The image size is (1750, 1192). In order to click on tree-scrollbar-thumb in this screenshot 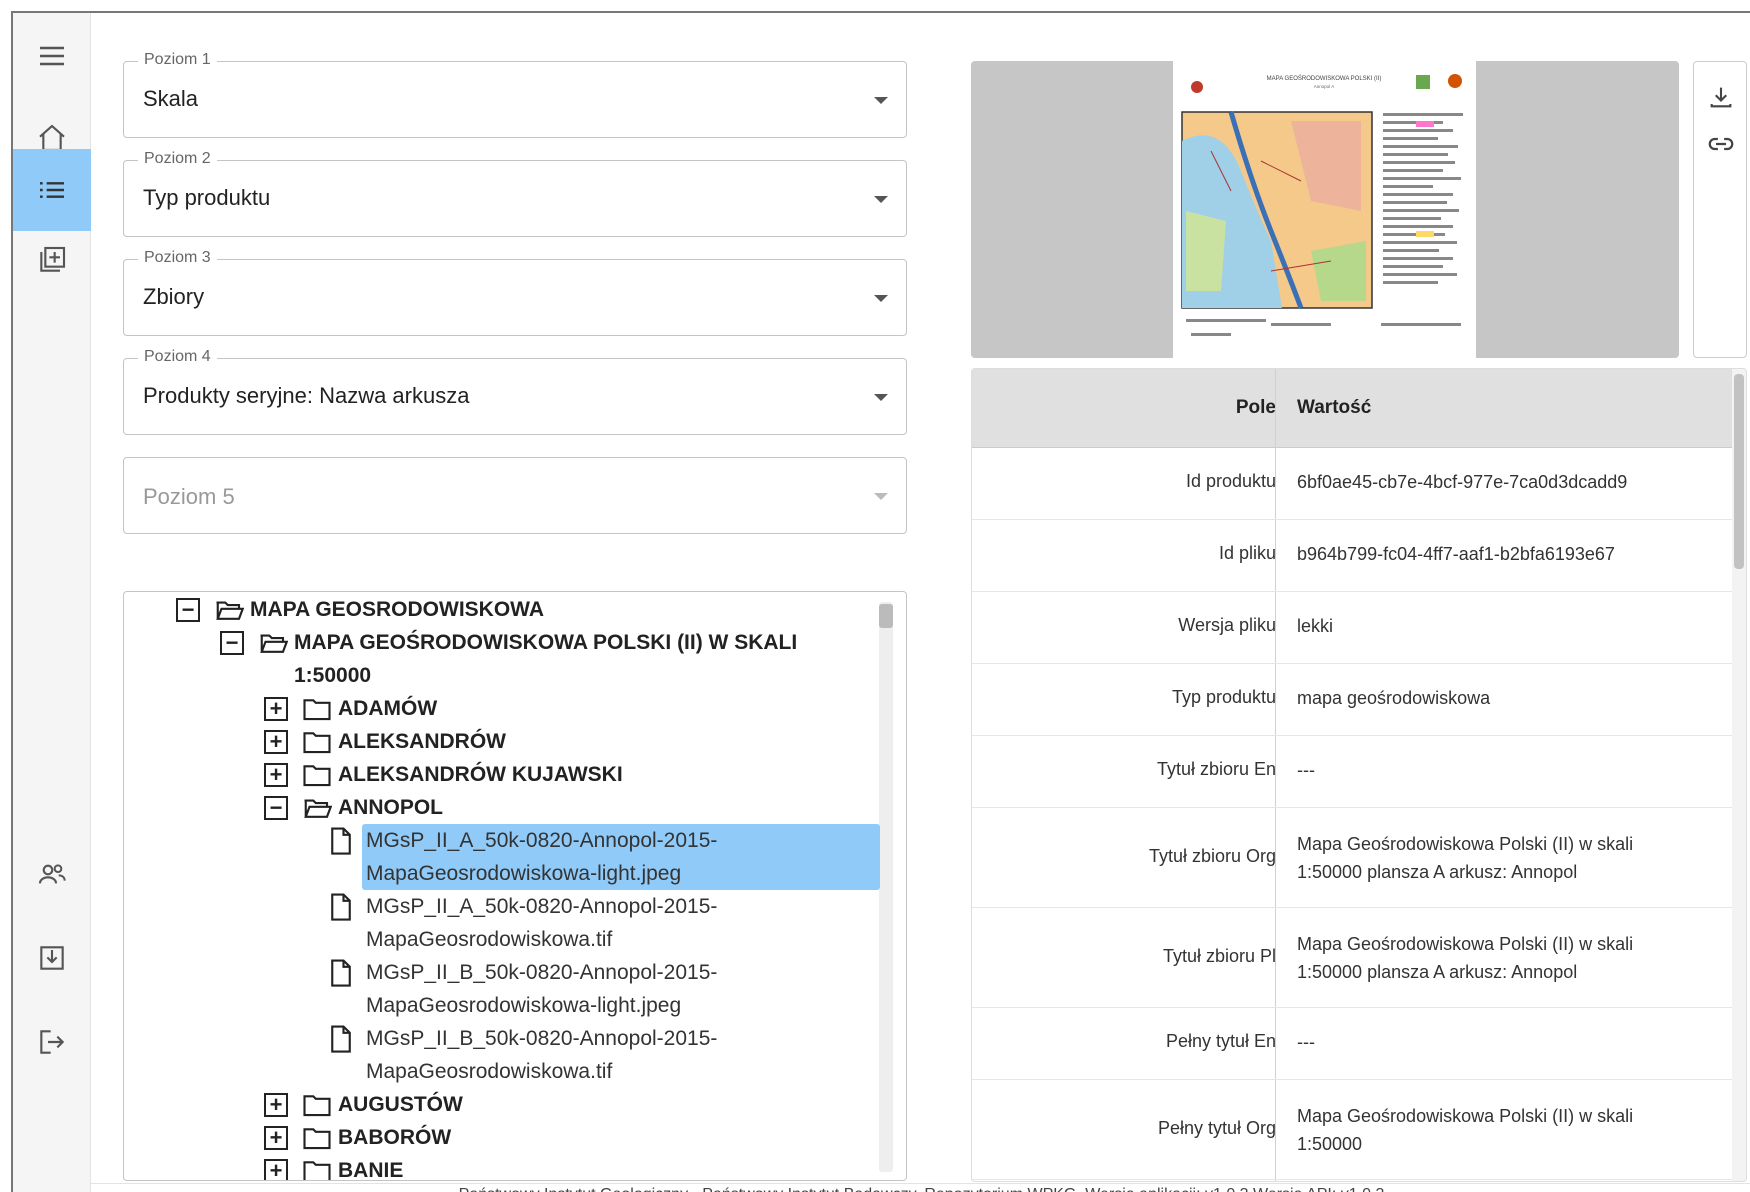, I will do `click(886, 616)`.